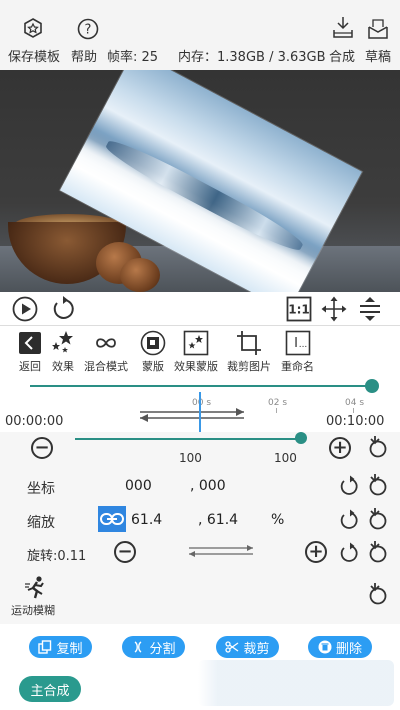 This screenshot has height=710, width=400. What do you see at coordinates (378, 55) in the screenshot?
I see `draft-label: 草稿` at bounding box center [378, 55].